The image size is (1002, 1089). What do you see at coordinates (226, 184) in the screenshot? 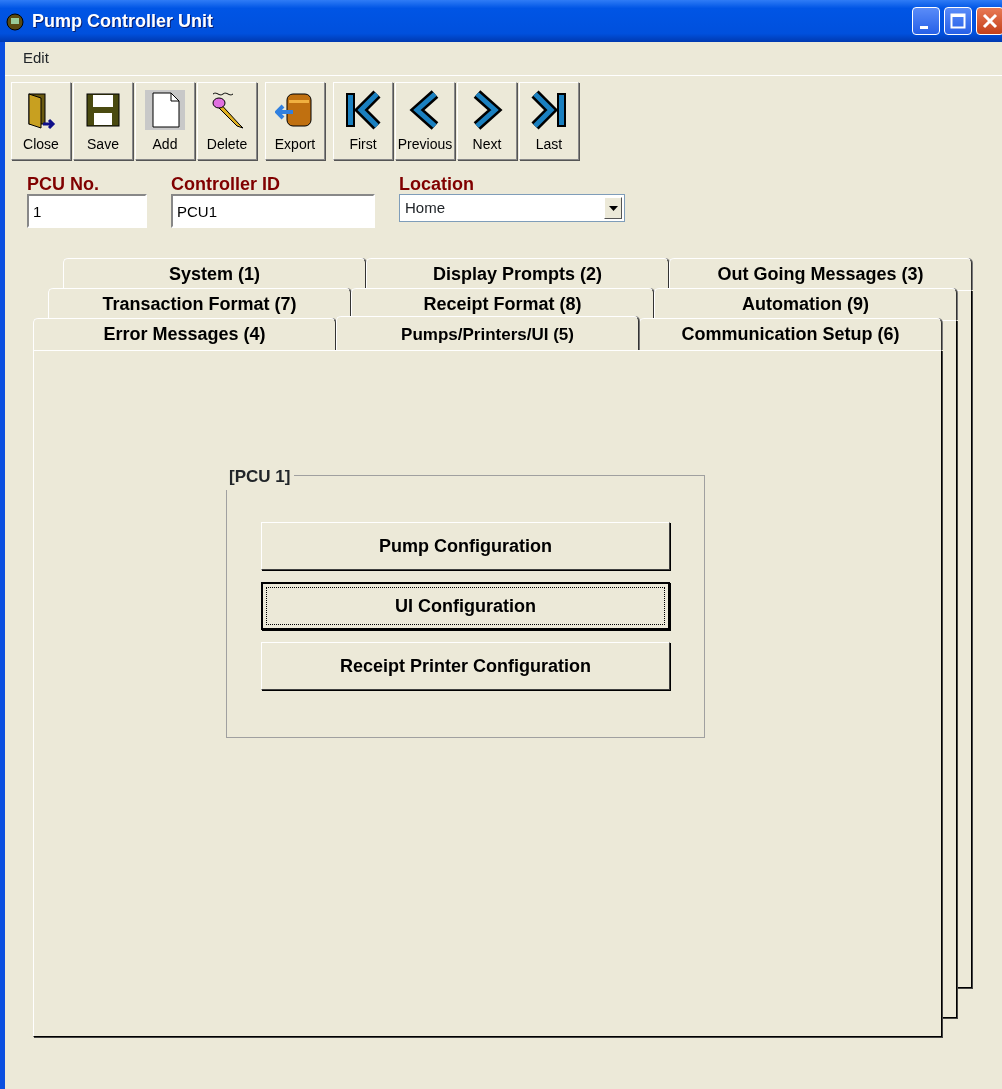
I see `field-label: Controller ID` at bounding box center [226, 184].